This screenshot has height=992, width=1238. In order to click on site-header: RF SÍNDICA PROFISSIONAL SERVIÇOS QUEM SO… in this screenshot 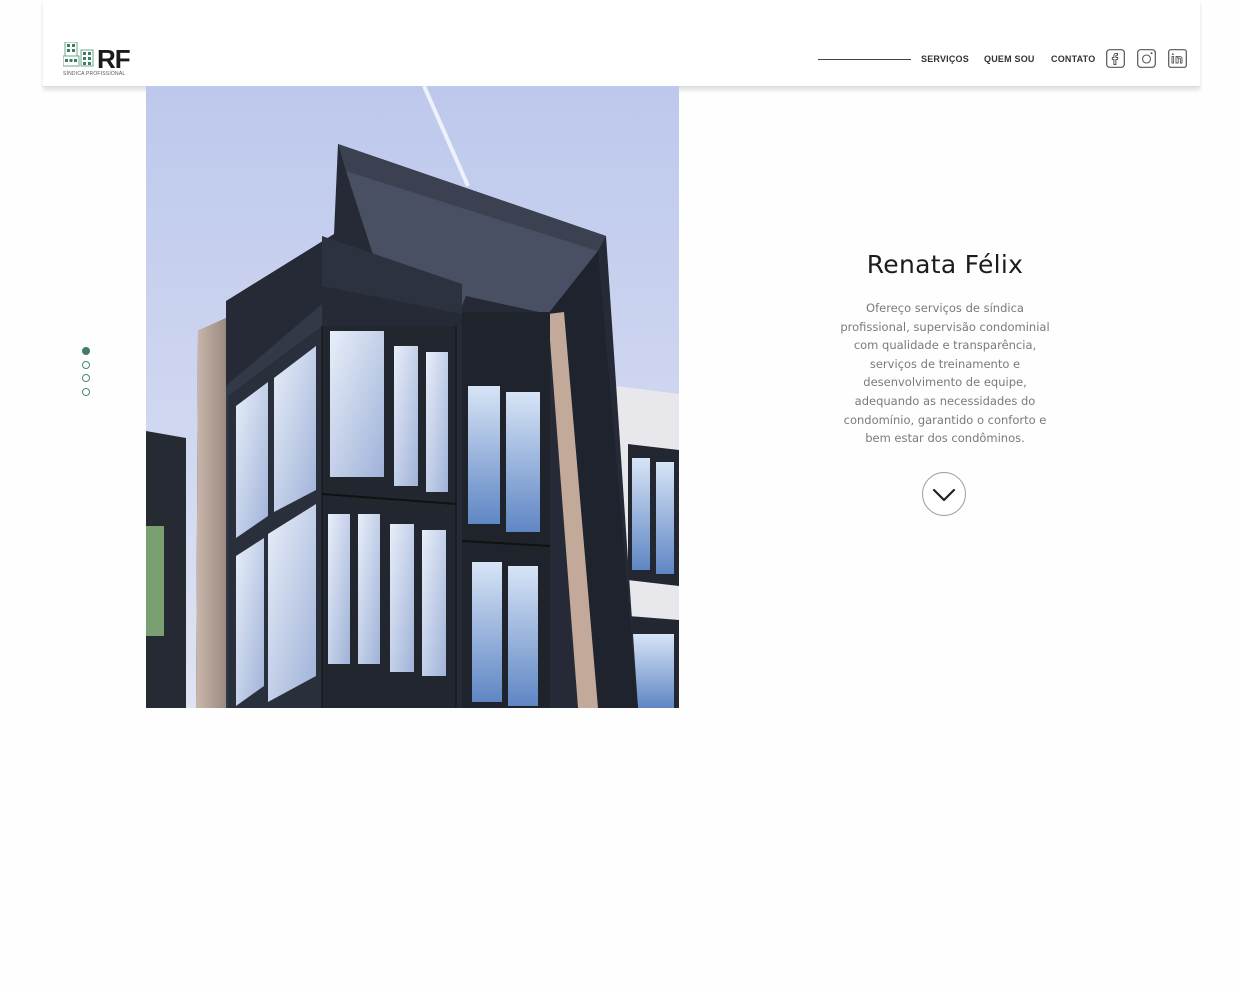, I will do `click(621, 43)`.